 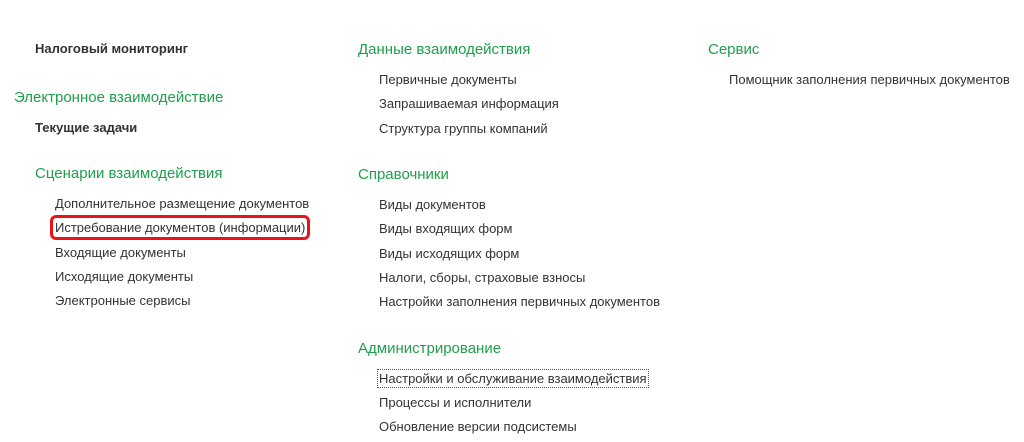 What do you see at coordinates (430, 348) in the screenshot?
I see `administration-title: Администрирование` at bounding box center [430, 348].